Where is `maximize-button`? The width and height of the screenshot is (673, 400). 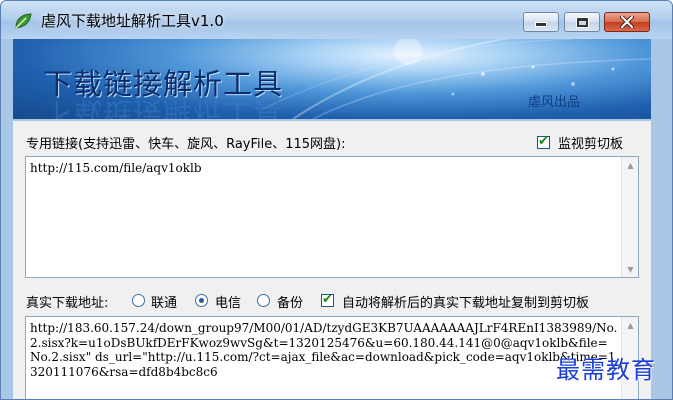 maximize-button is located at coordinates (582, 22).